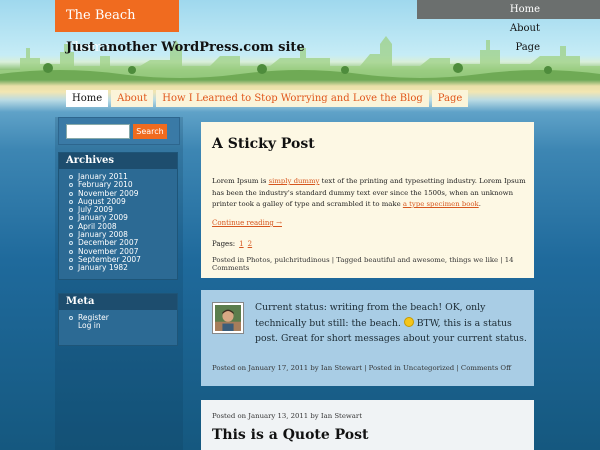 The width and height of the screenshot is (600, 450). Describe the element at coordinates (450, 98) in the screenshot. I see `nav-tab-page: Page` at that location.